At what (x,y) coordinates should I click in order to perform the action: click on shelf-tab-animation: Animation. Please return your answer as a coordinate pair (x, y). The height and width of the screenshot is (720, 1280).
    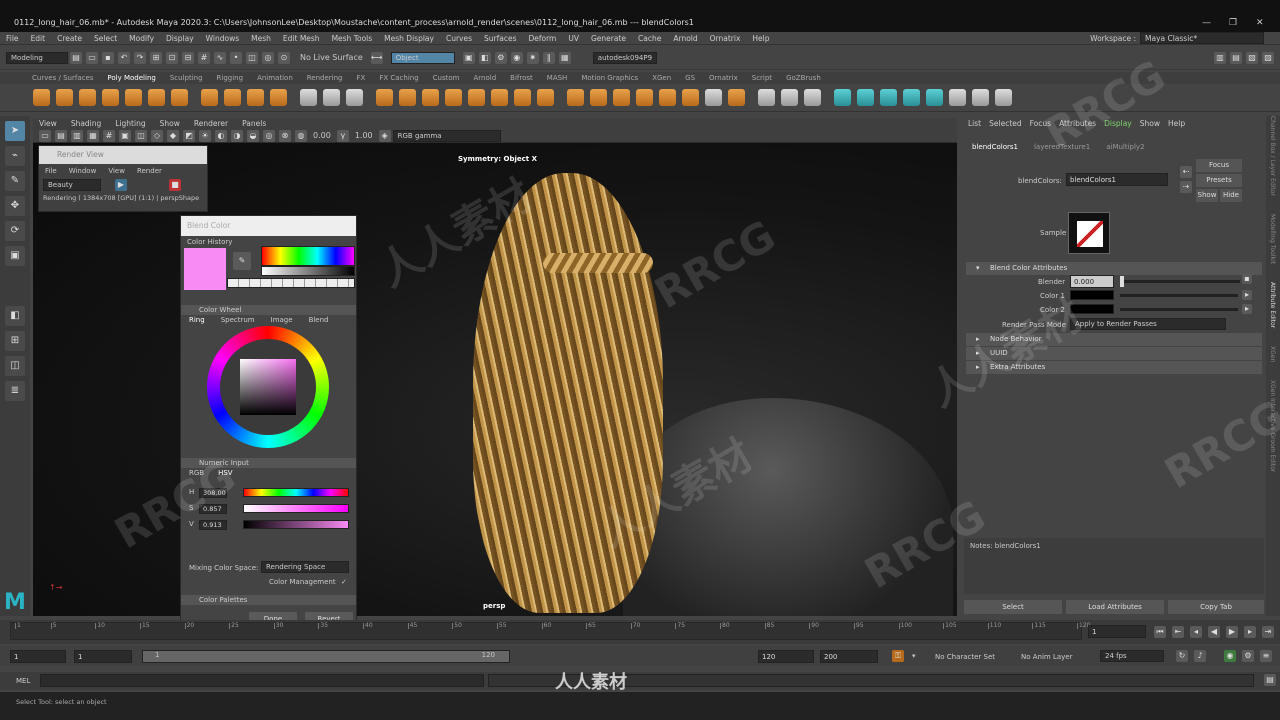
    Looking at the image, I should click on (275, 78).